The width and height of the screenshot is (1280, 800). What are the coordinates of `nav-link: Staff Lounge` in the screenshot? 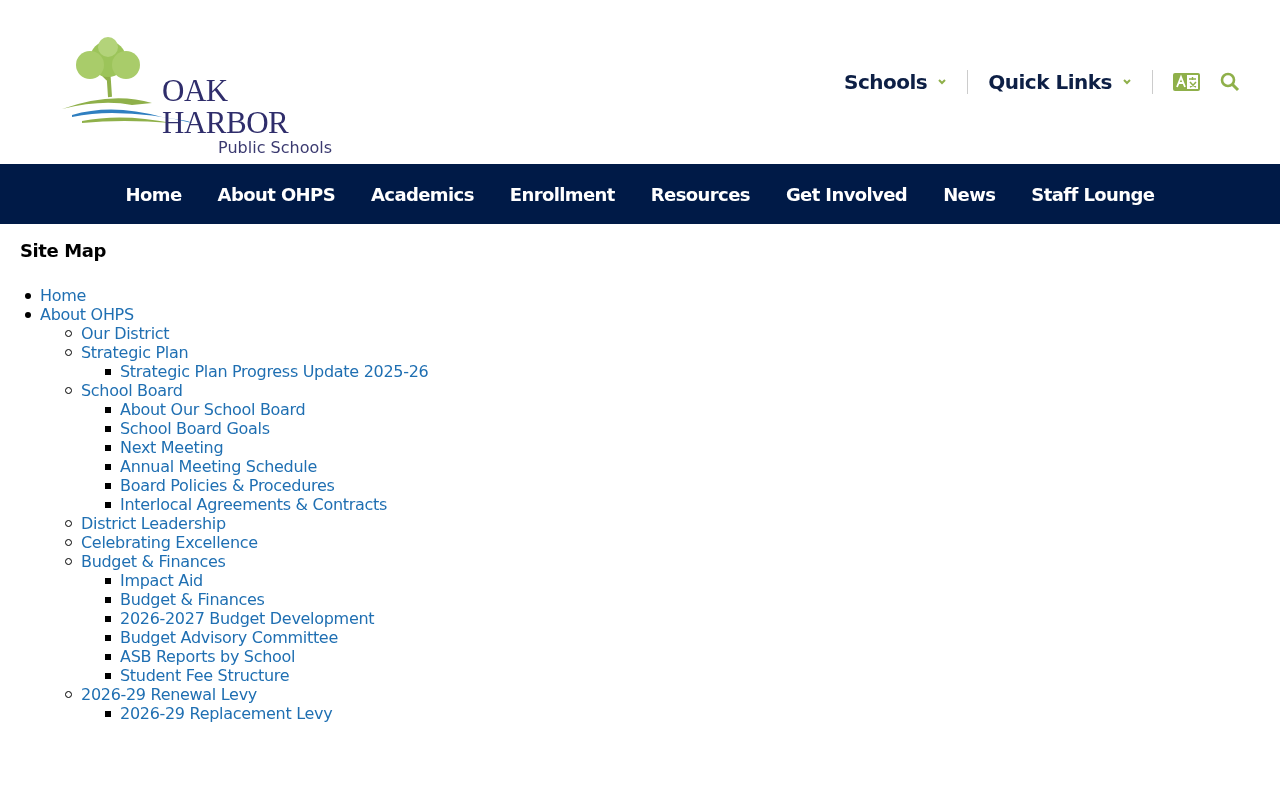 It's located at (1093, 194).